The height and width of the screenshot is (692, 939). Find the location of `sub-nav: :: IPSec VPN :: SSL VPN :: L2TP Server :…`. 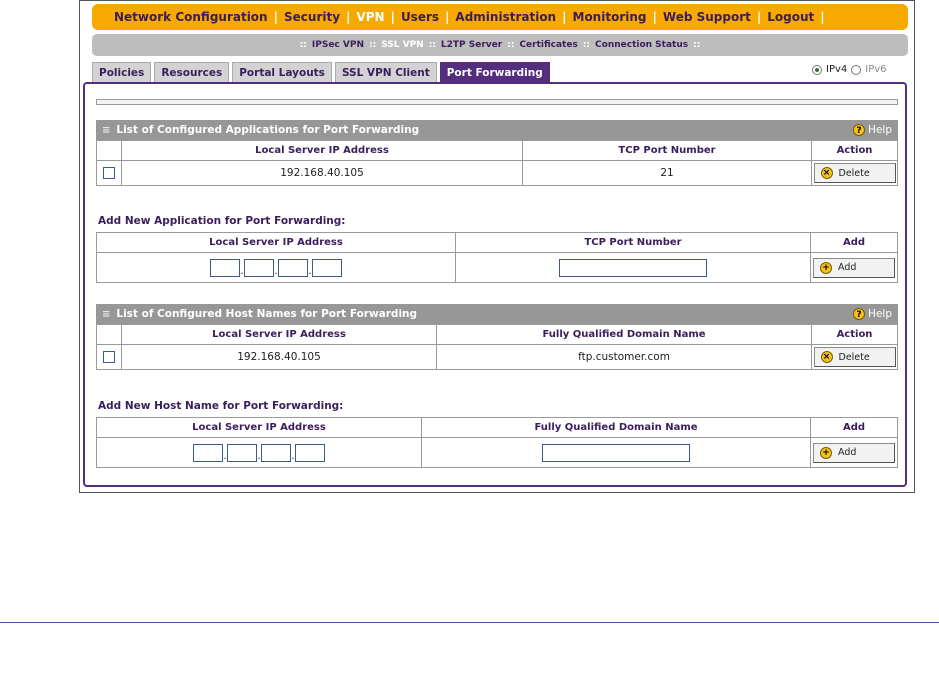

sub-nav: :: IPSec VPN :: SSL VPN :: L2TP Server :… is located at coordinates (500, 45).